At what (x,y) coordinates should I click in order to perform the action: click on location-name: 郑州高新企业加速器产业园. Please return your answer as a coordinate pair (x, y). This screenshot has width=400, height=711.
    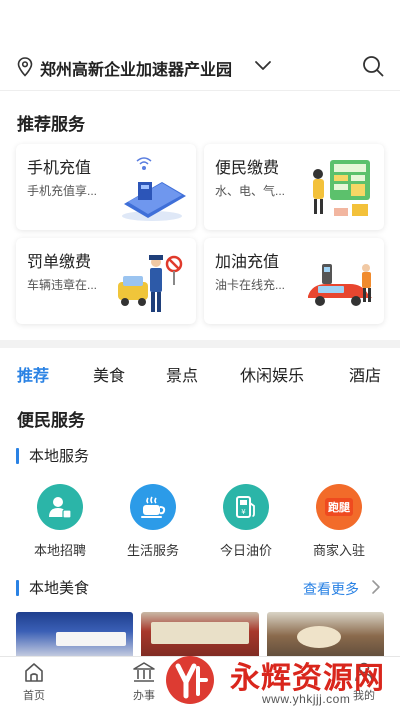
    Looking at the image, I should click on (136, 68).